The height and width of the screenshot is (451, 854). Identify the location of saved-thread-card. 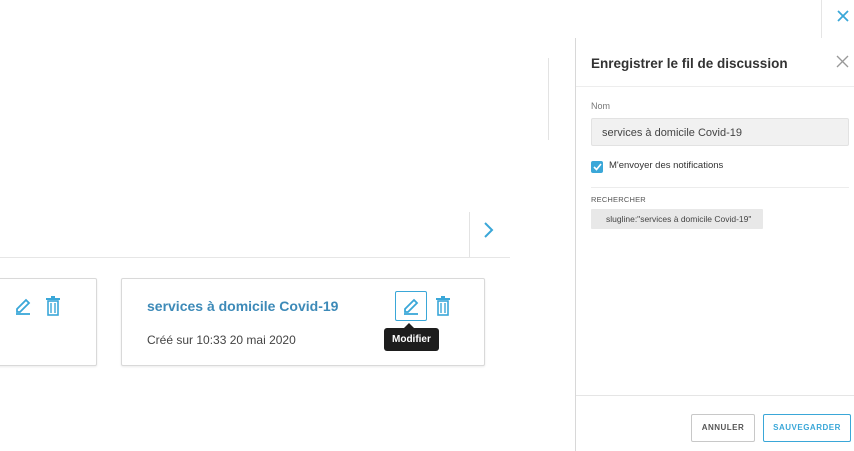
(48, 322).